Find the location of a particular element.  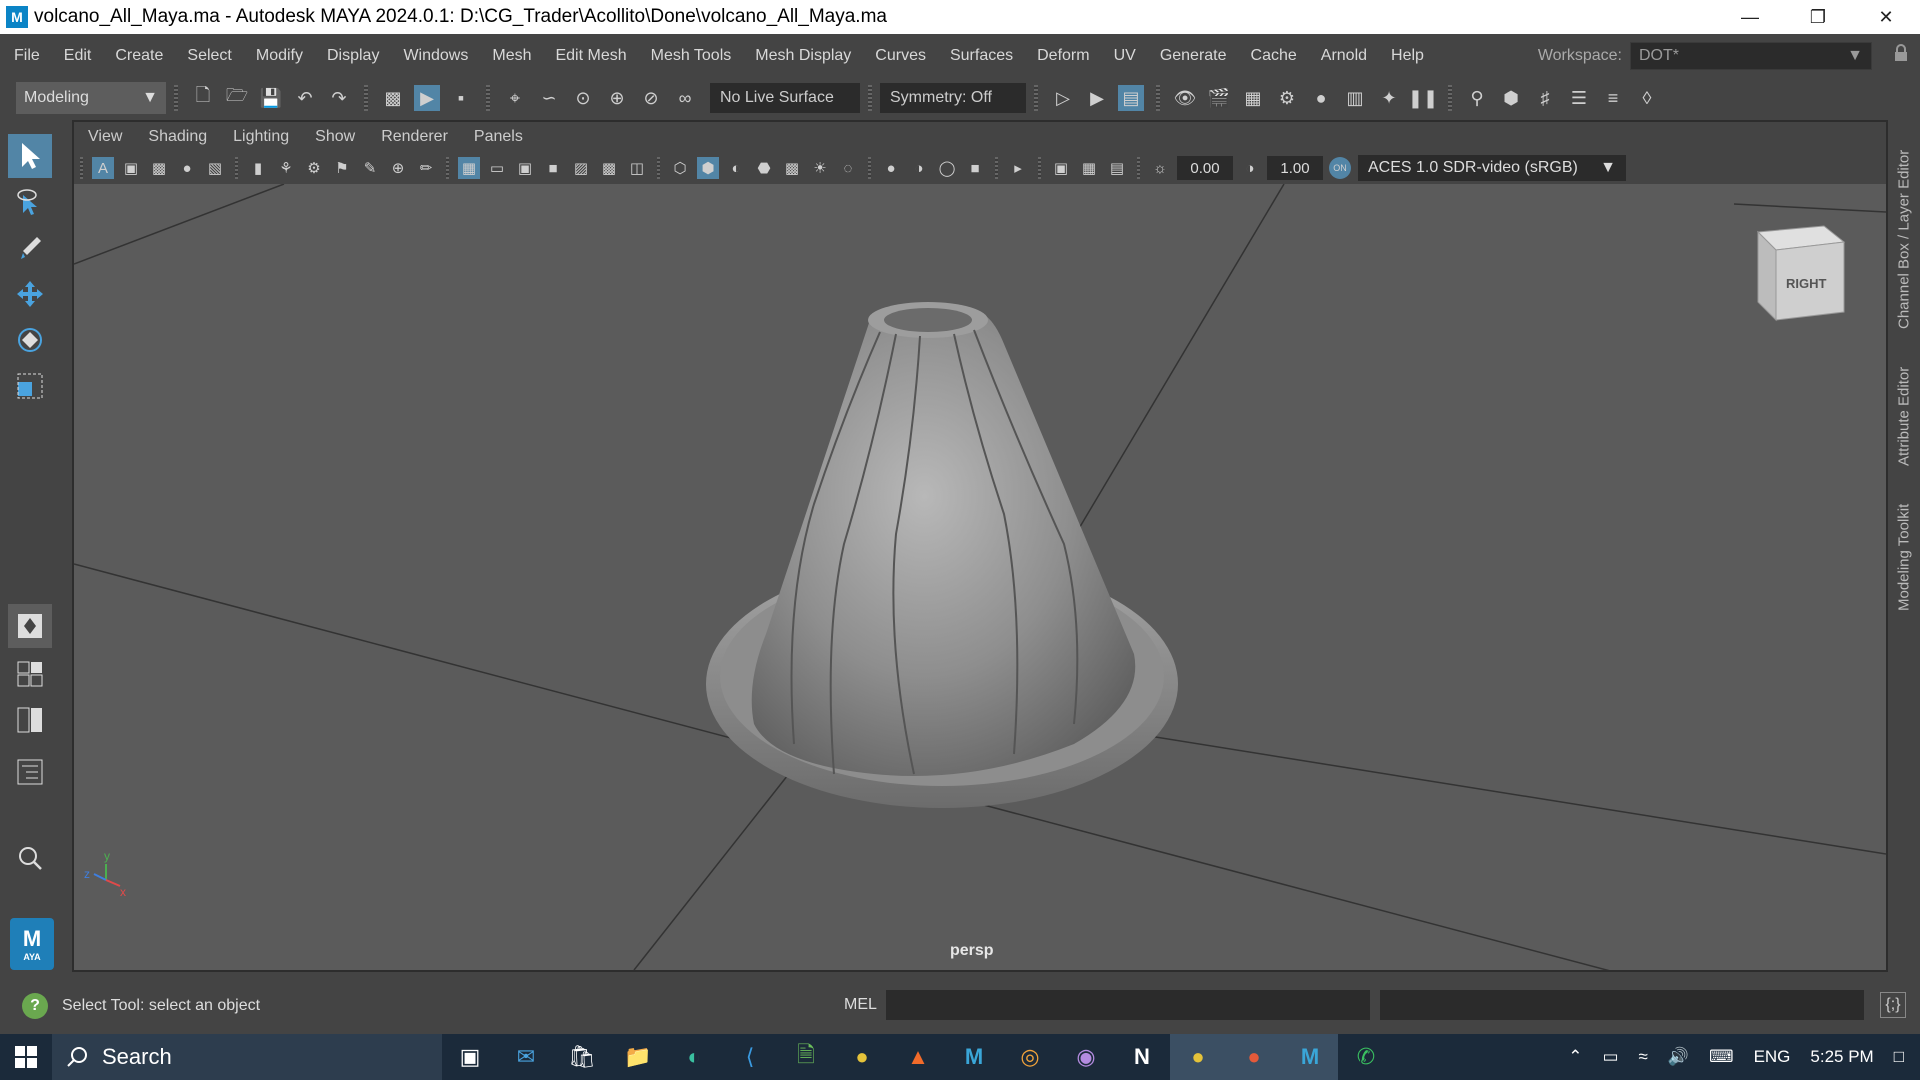

rotate-tool-icon is located at coordinates (30, 340).